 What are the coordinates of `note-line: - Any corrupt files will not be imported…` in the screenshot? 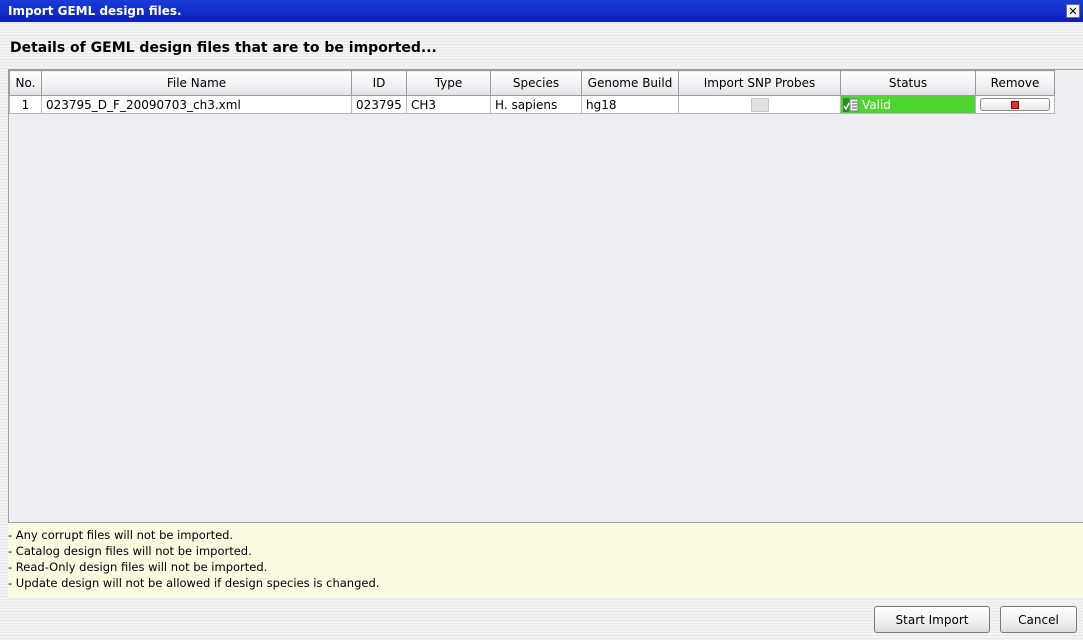 It's located at (121, 535).